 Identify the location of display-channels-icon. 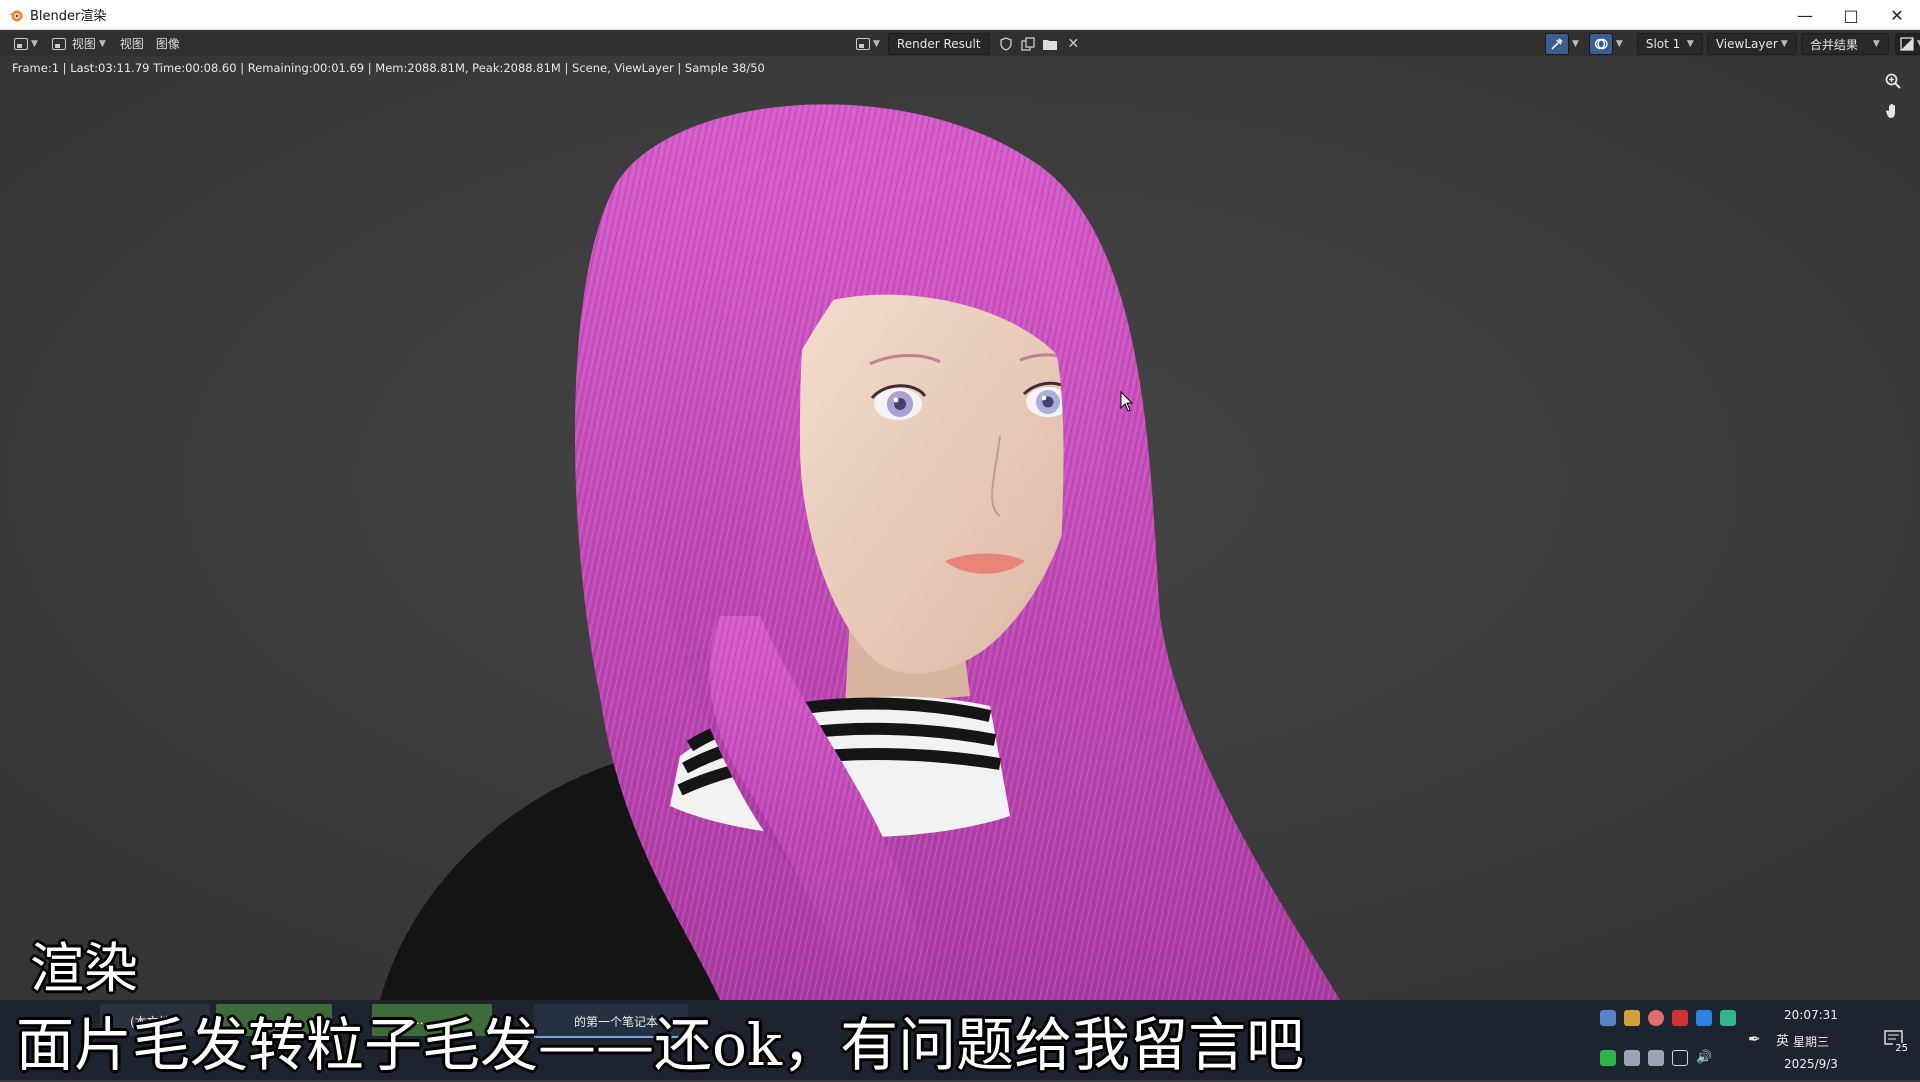
(1907, 44).